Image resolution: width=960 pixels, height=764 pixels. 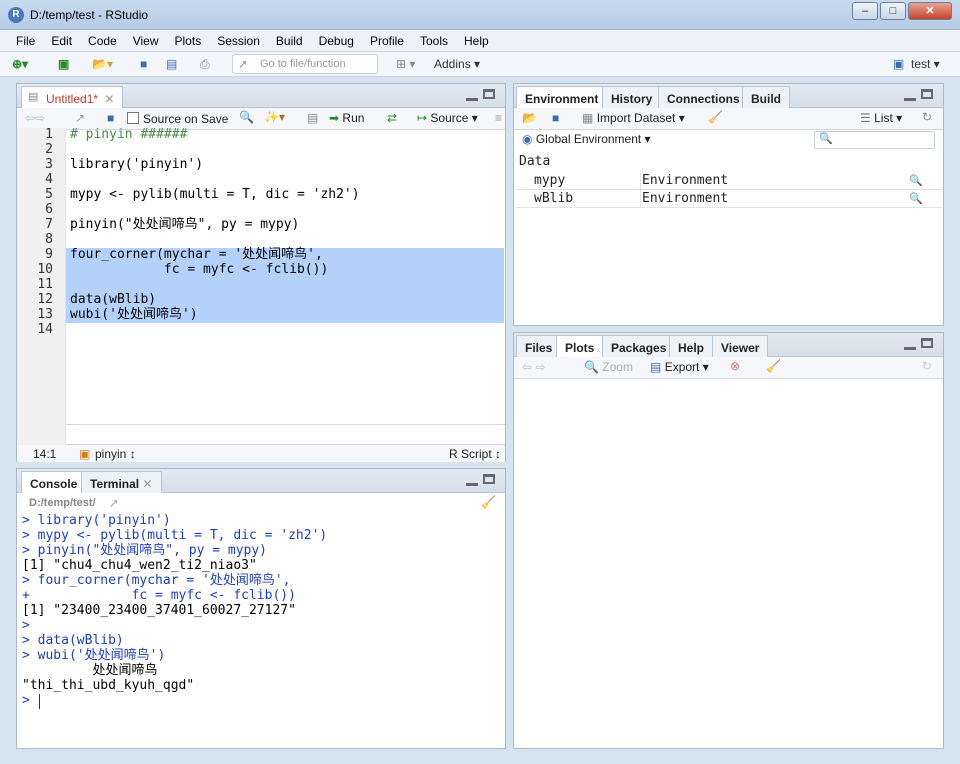 I want to click on tab-build: Build, so click(x=766, y=97).